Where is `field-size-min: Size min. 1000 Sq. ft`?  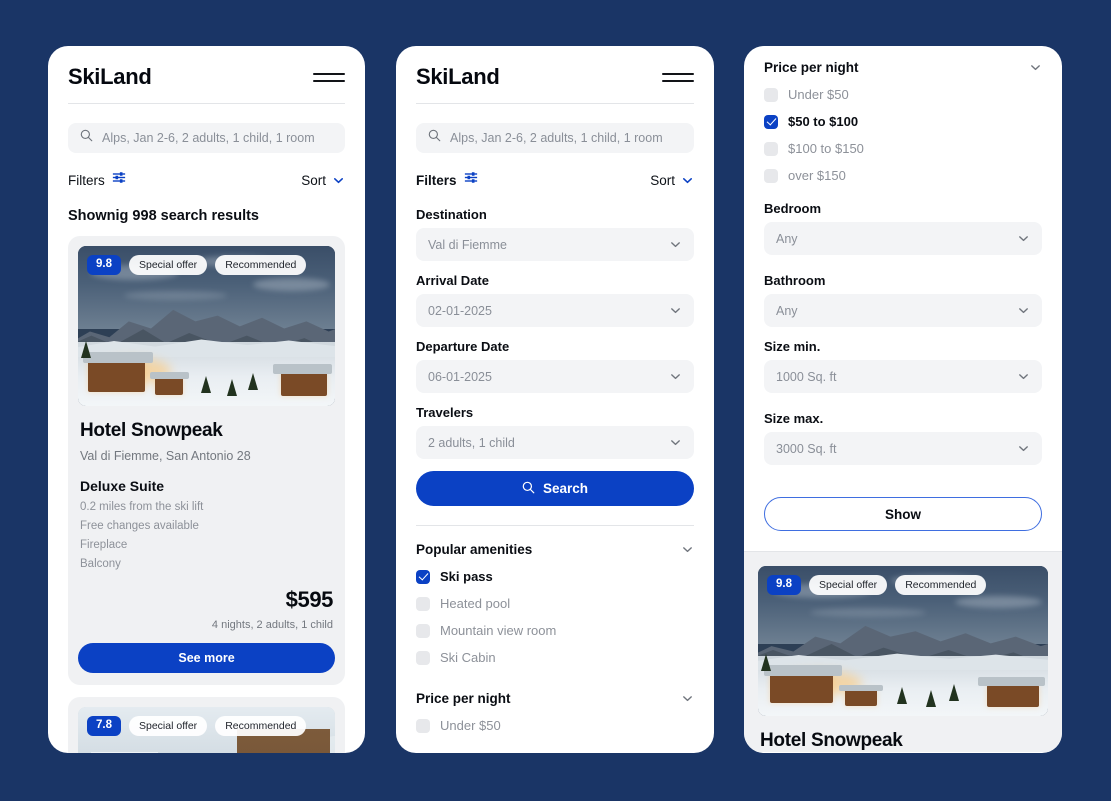
field-size-min: Size min. 1000 Sq. ft is located at coordinates (903, 366).